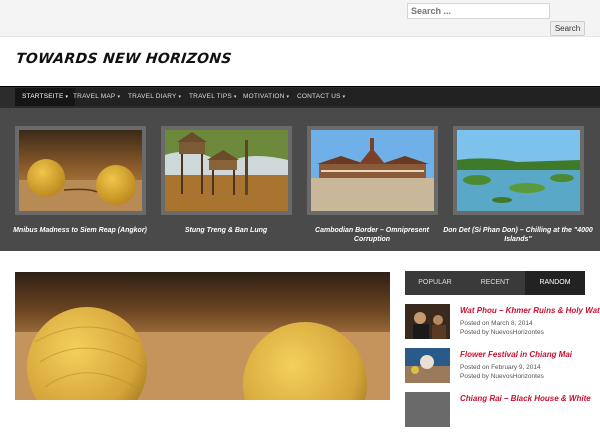 The image size is (600, 432). I want to click on nav-item-label: TRAVEL MAP, so click(94, 96).